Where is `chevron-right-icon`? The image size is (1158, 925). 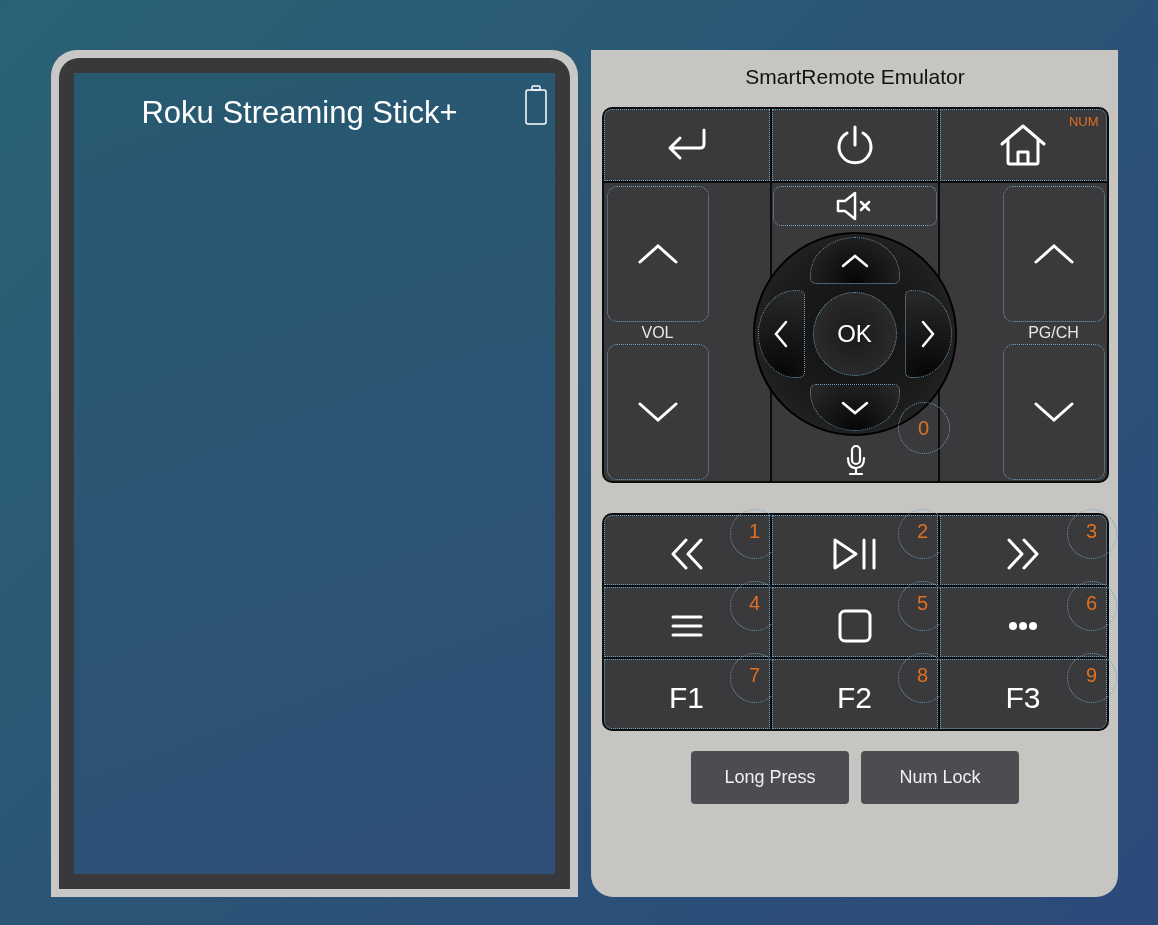
chevron-right-icon is located at coordinates (928, 334).